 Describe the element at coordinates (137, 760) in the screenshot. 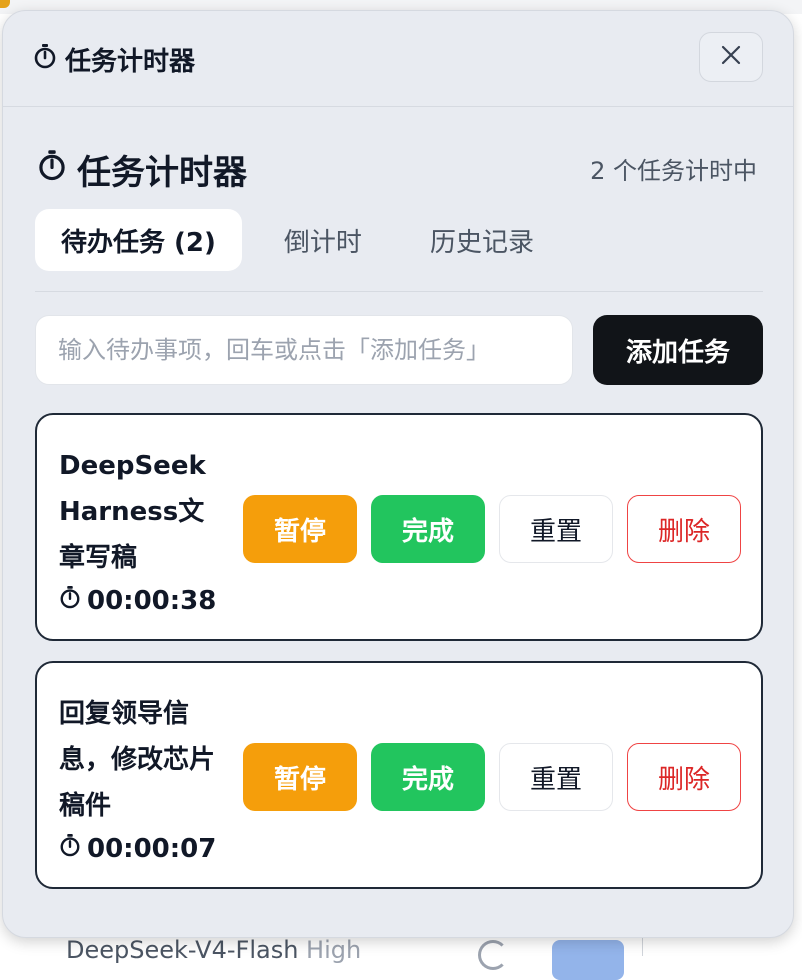

I see `task-name: 回复领导信息，修改芯片稿件` at that location.